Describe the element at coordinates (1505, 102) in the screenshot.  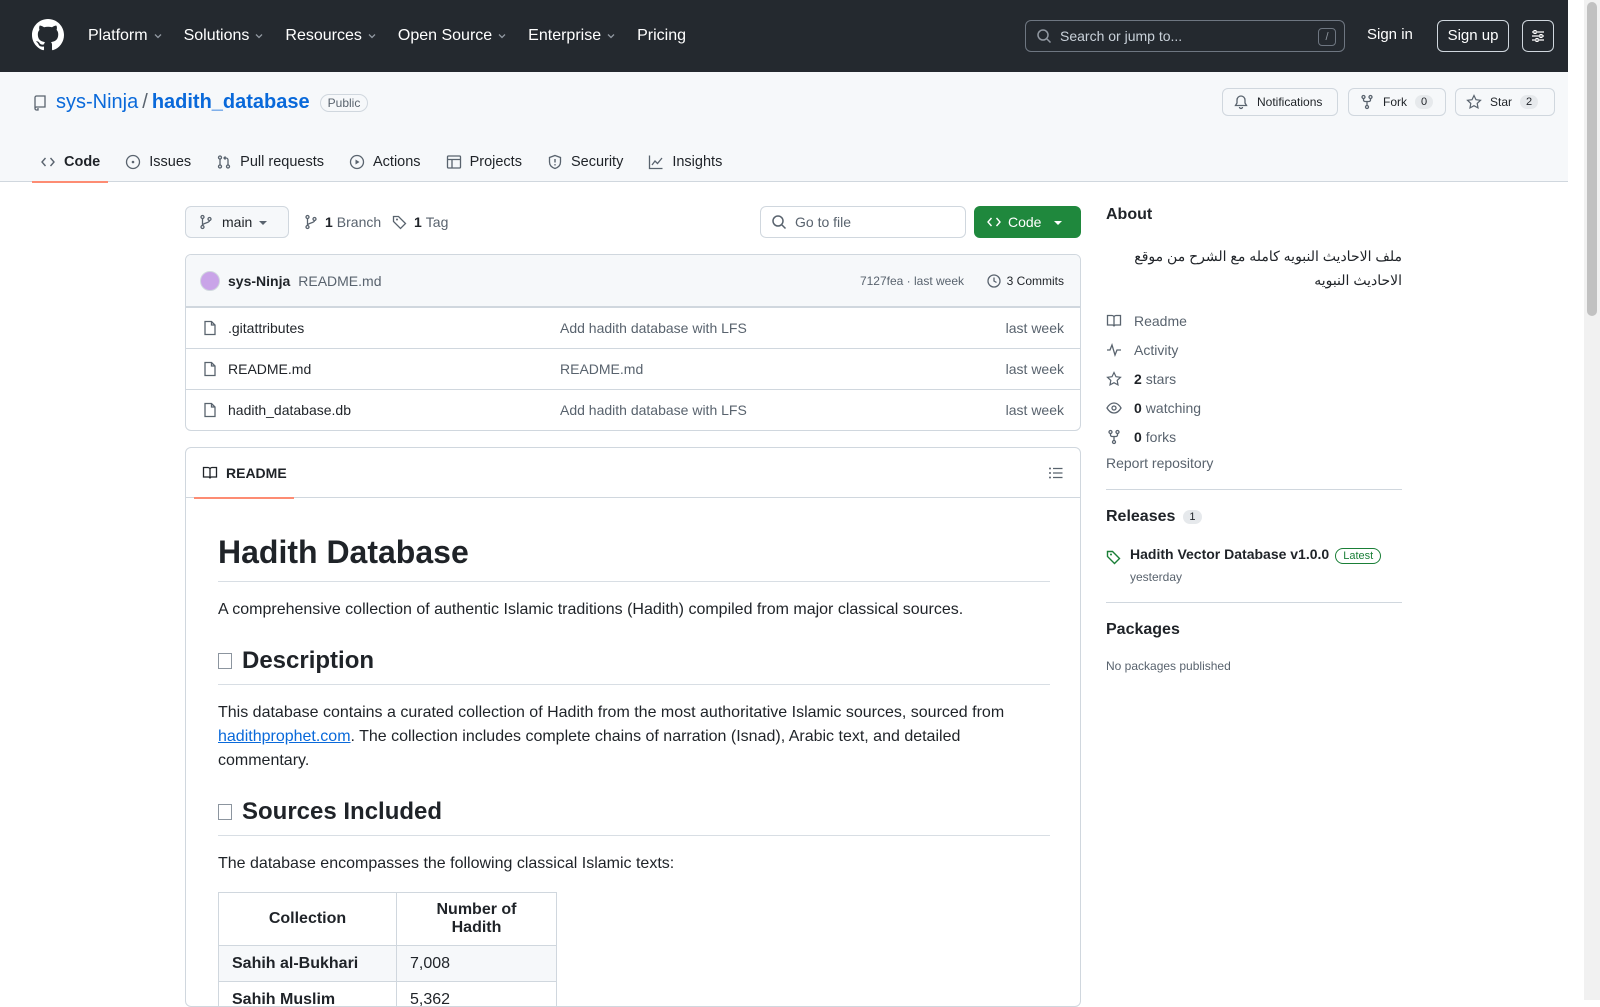
I see `star-button: Star 2` at that location.